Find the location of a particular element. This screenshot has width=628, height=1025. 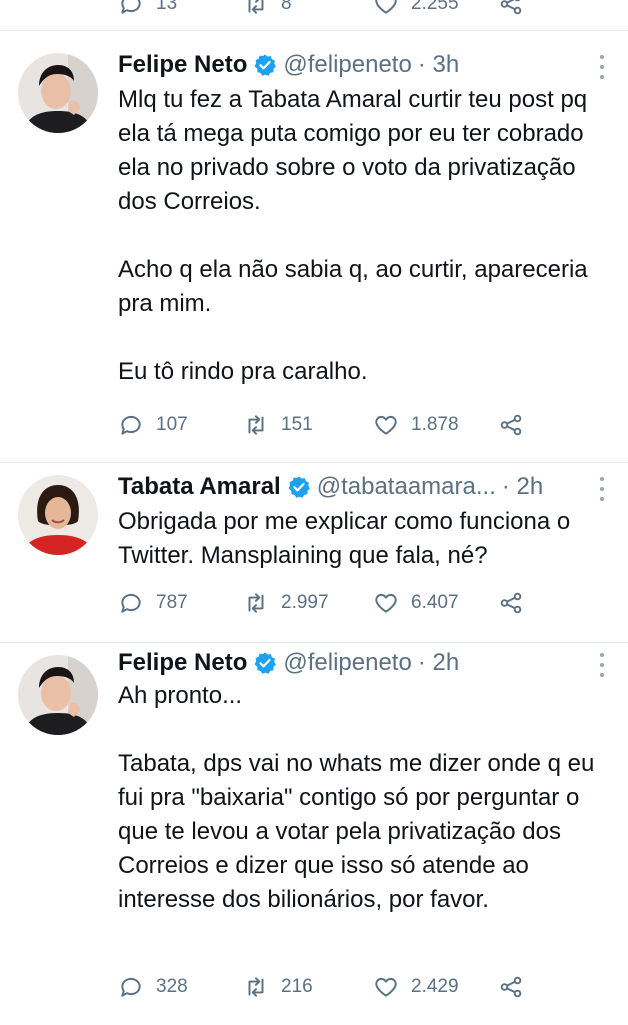

reply-count: 13 is located at coordinates (166, 7).